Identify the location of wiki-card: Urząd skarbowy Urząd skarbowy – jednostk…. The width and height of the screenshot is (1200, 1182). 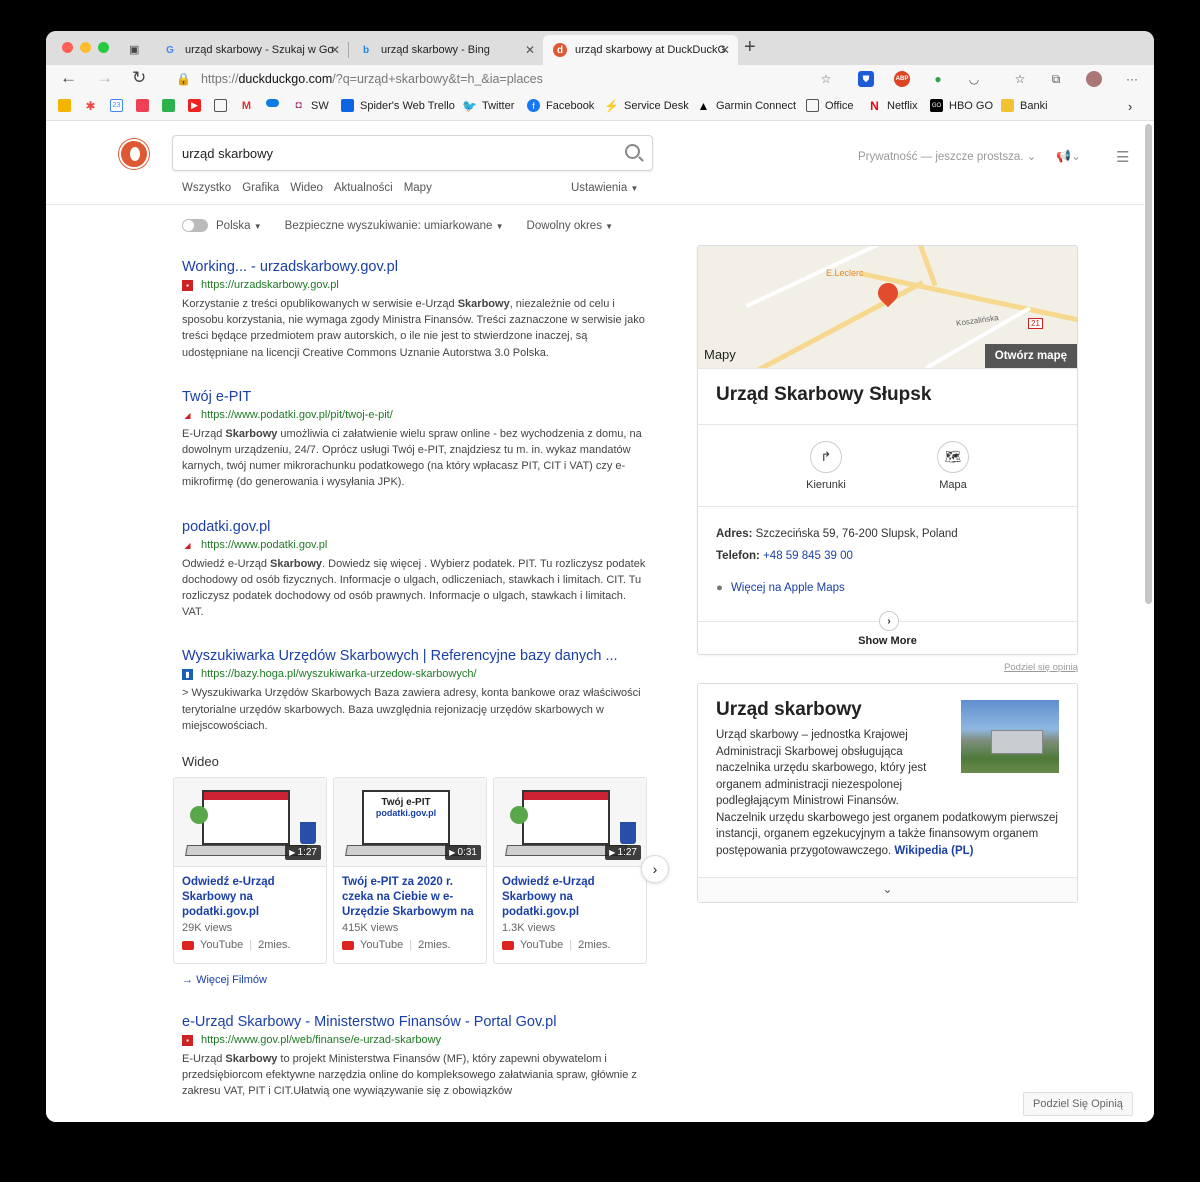
(887, 793).